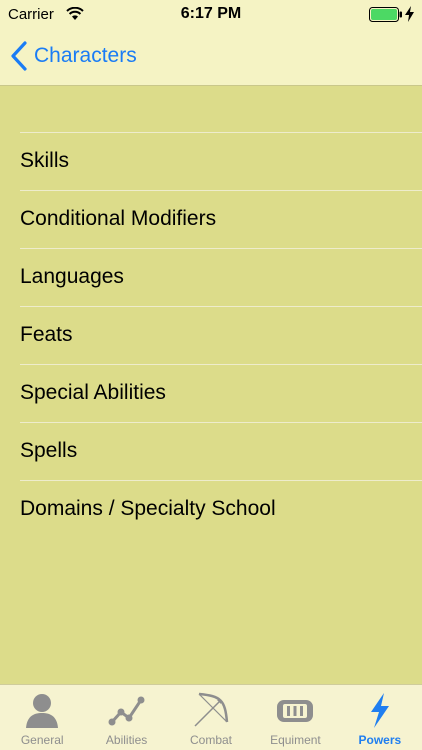  I want to click on battery-icon, so click(385, 14).